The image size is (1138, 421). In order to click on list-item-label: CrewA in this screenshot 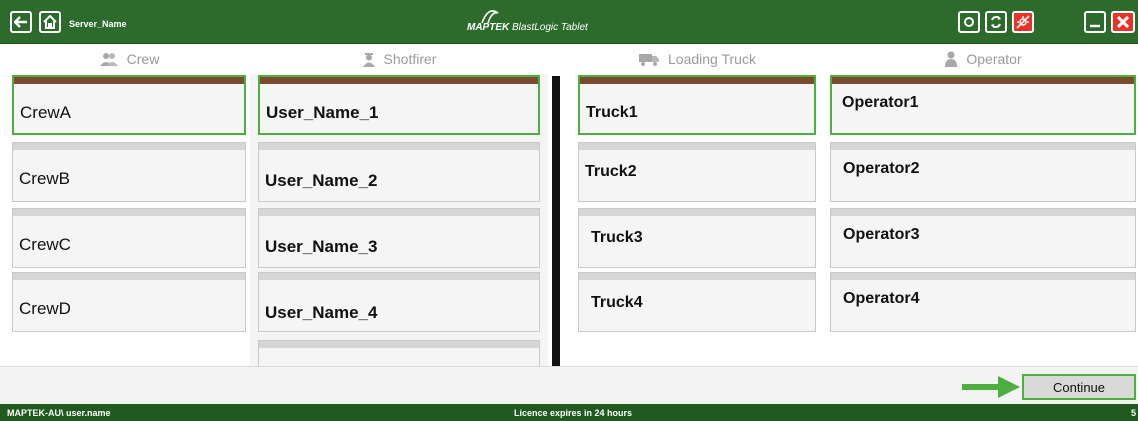, I will do `click(46, 112)`.